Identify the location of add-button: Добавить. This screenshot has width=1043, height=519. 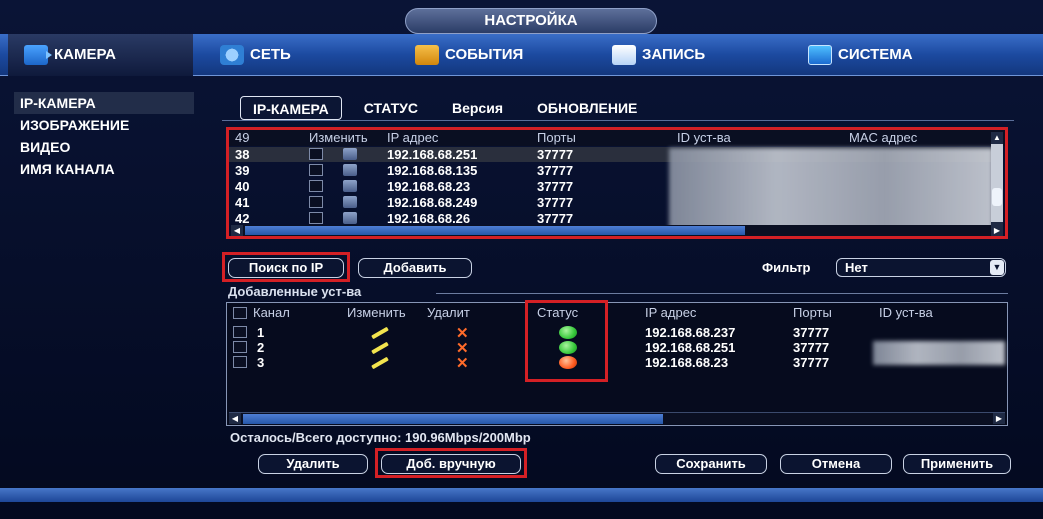
(415, 268).